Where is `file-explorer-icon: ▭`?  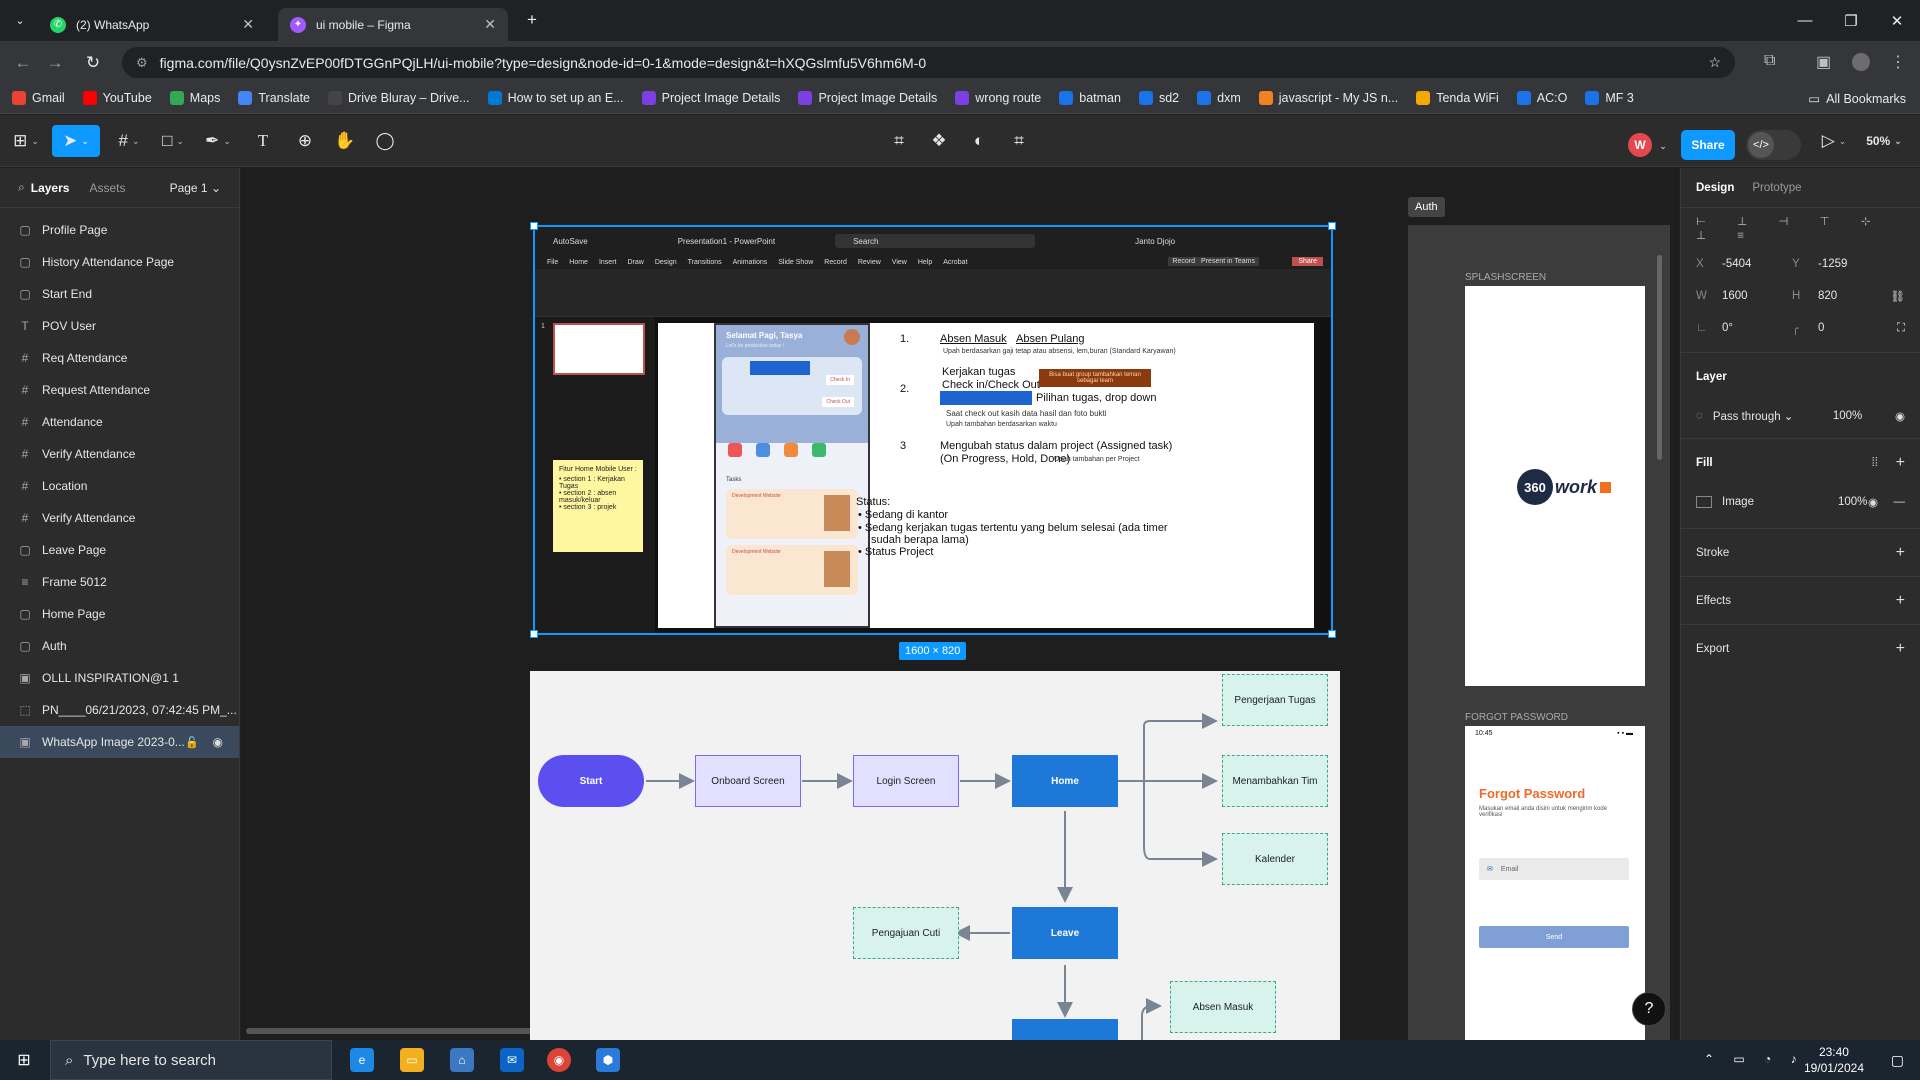 file-explorer-icon: ▭ is located at coordinates (412, 1060).